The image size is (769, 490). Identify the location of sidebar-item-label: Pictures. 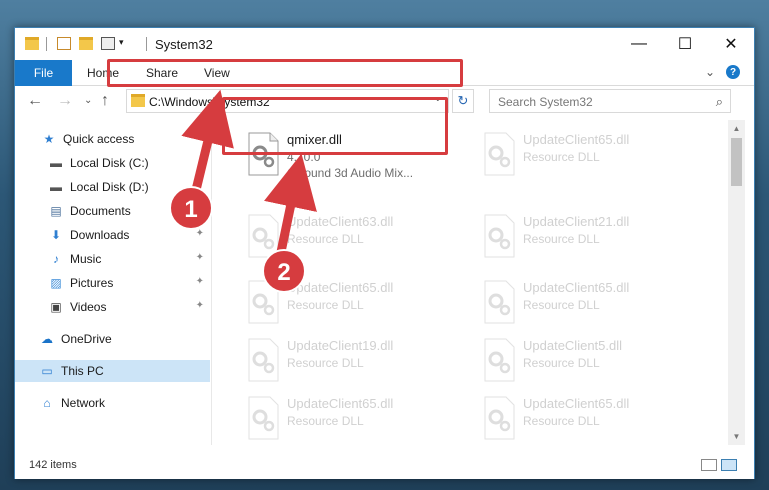
(92, 283).